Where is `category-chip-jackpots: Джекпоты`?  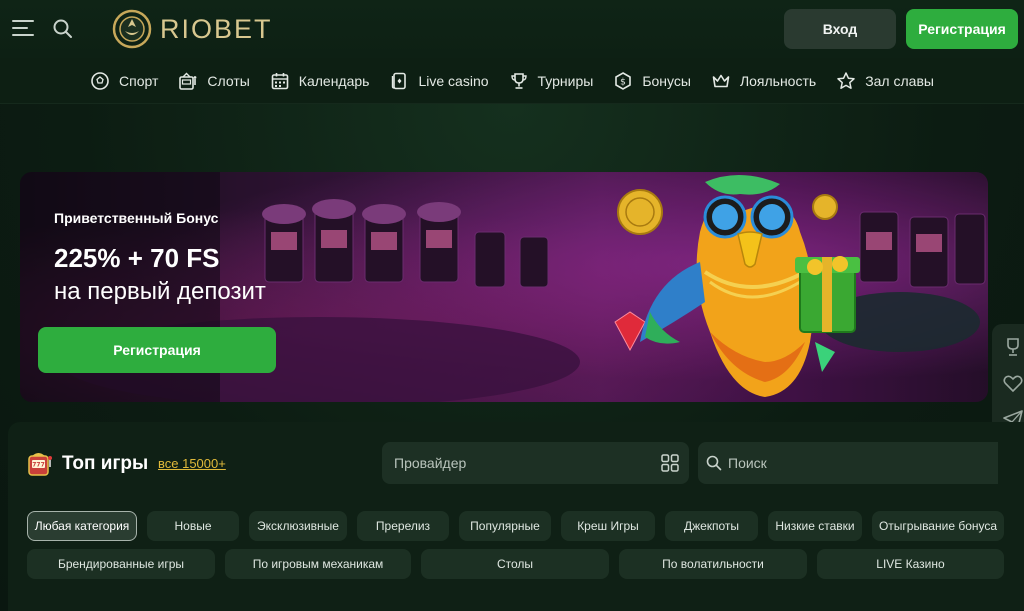
category-chip-jackpots: Джекпоты is located at coordinates (711, 526).